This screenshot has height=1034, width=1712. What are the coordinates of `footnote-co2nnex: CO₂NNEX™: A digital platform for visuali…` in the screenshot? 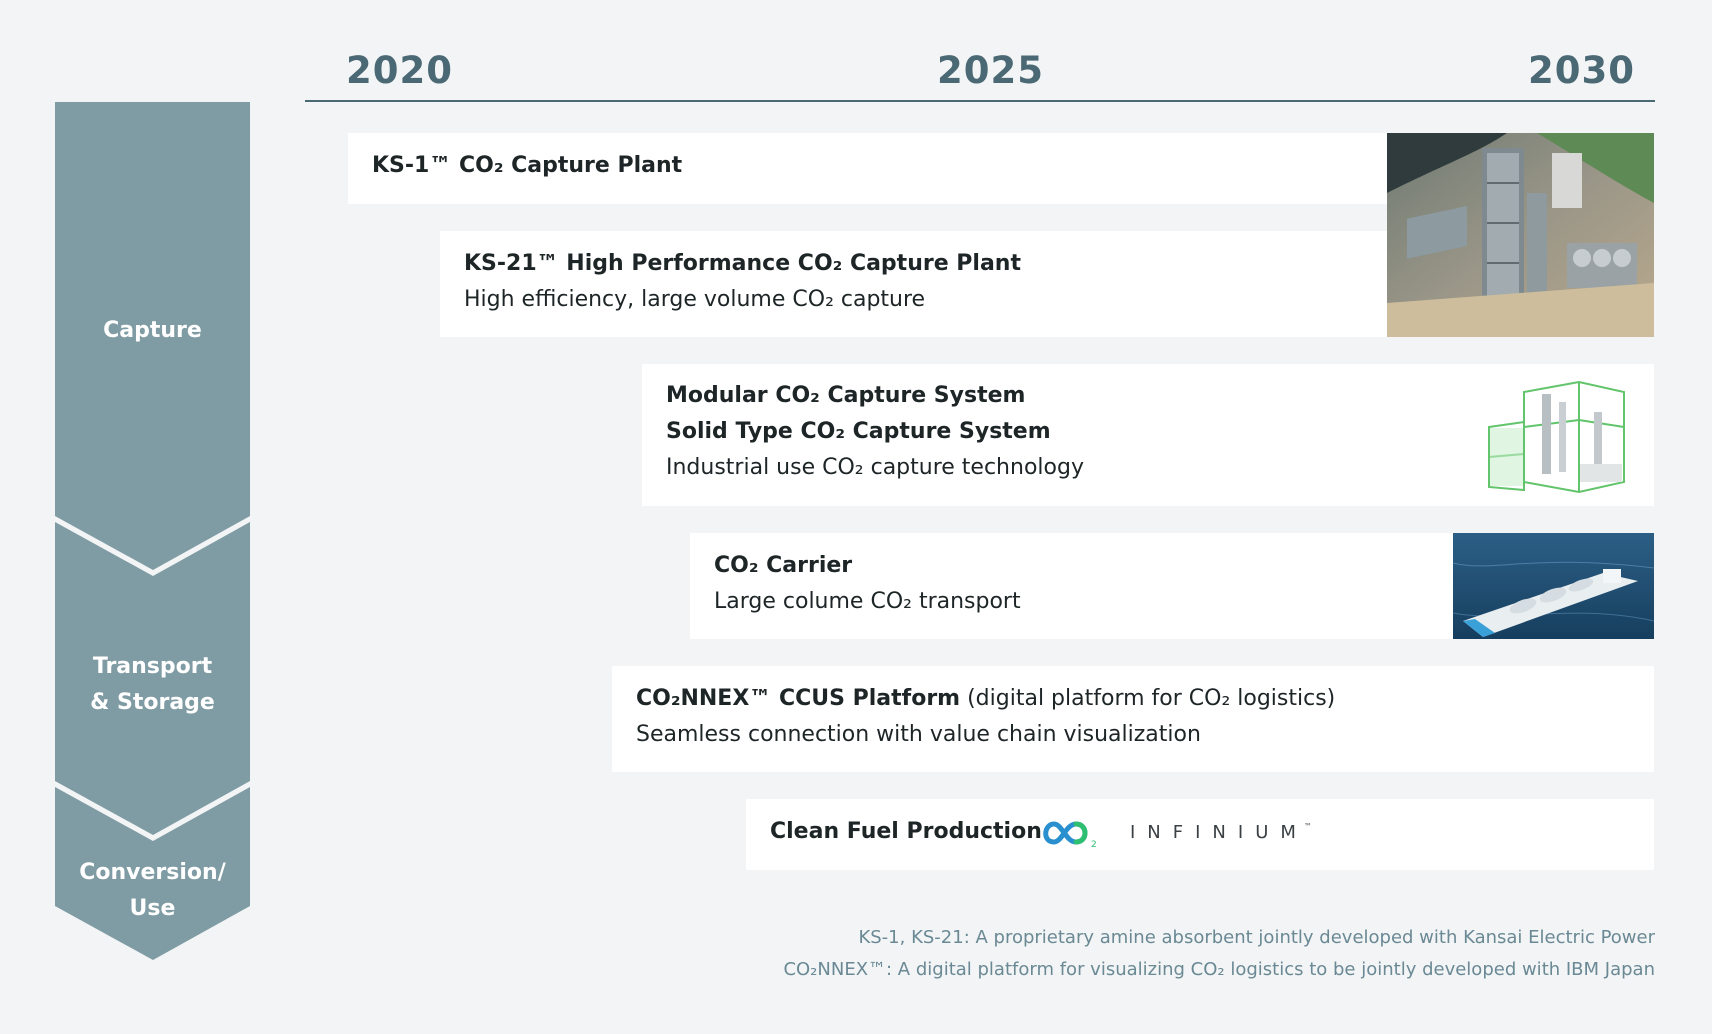 It's located at (1219, 969).